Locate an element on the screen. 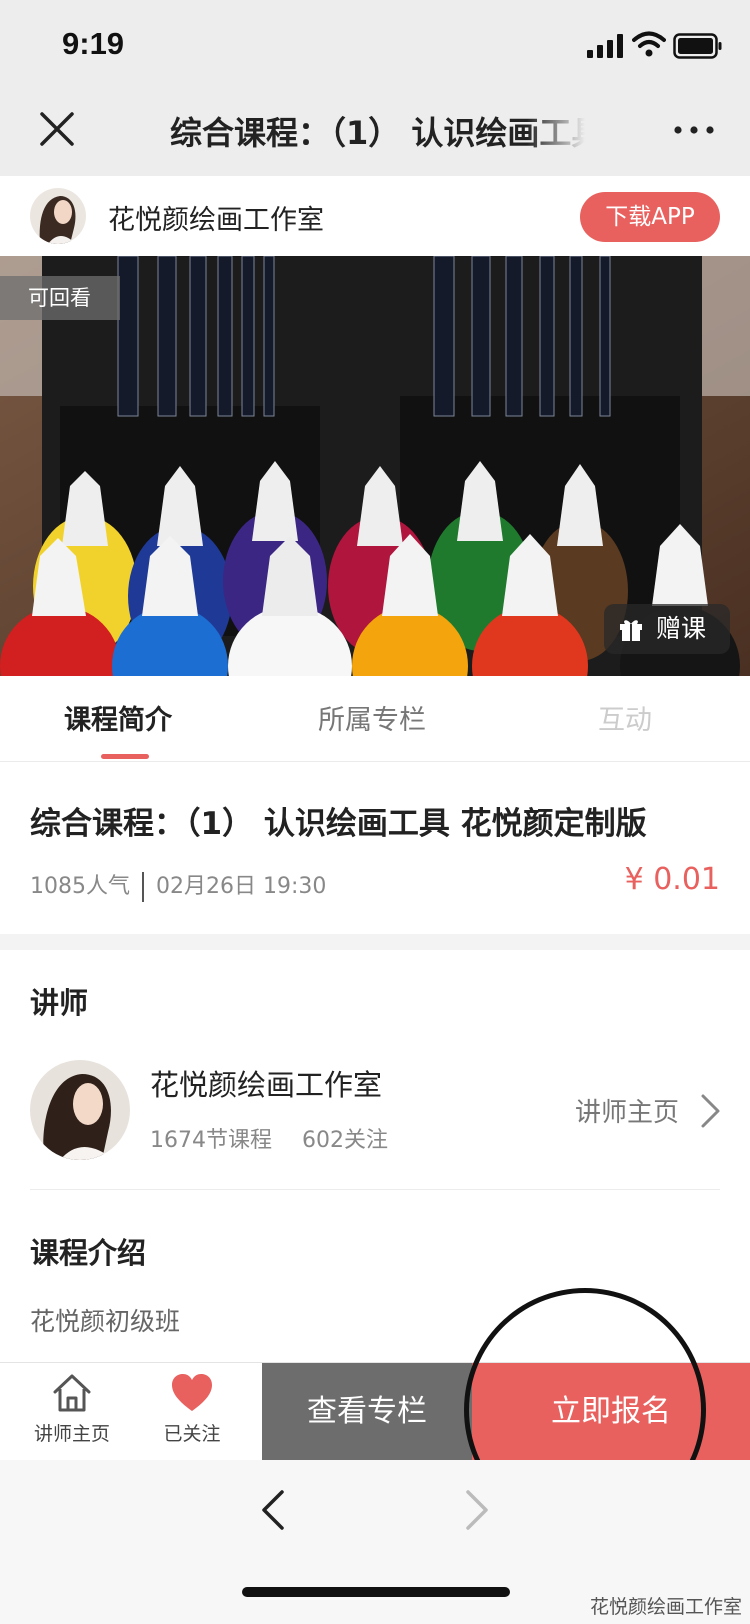 This screenshot has width=750, height=1624. follower-count: 602关注 is located at coordinates (345, 1140).